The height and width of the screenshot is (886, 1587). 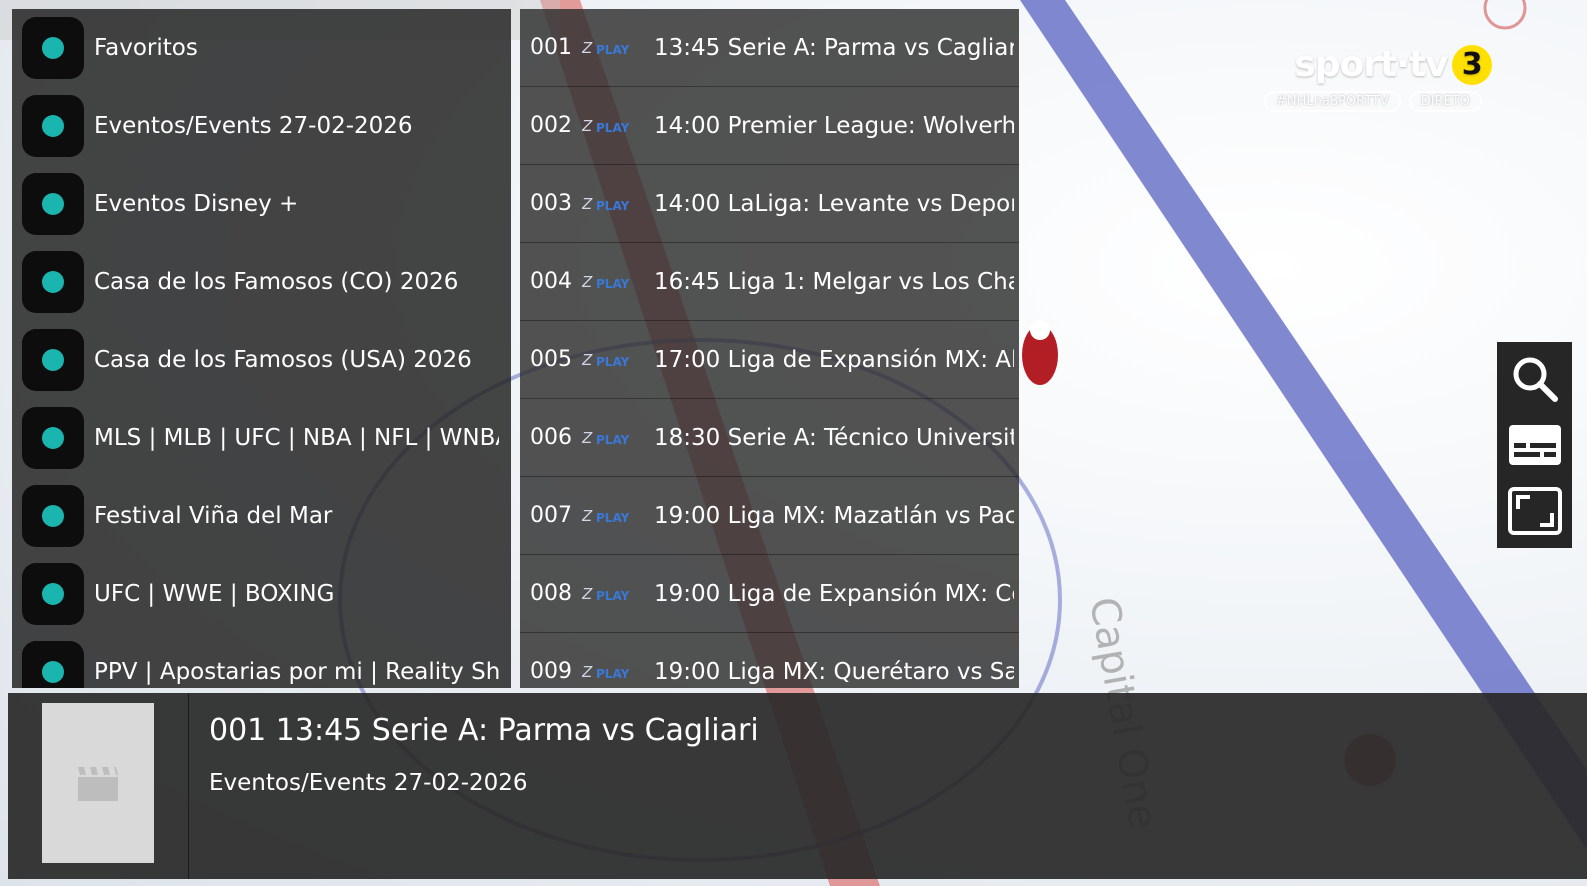 I want to click on channel-number: 002, so click(x=551, y=125).